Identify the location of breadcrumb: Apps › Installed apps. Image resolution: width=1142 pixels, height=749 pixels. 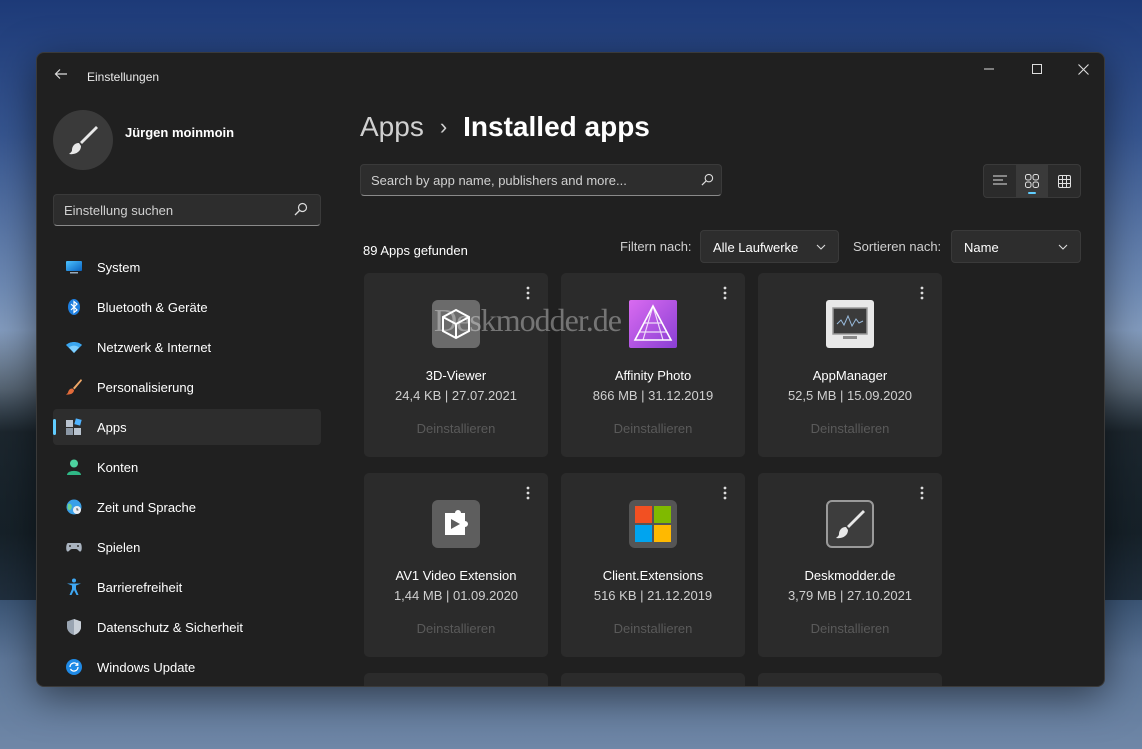
(505, 127).